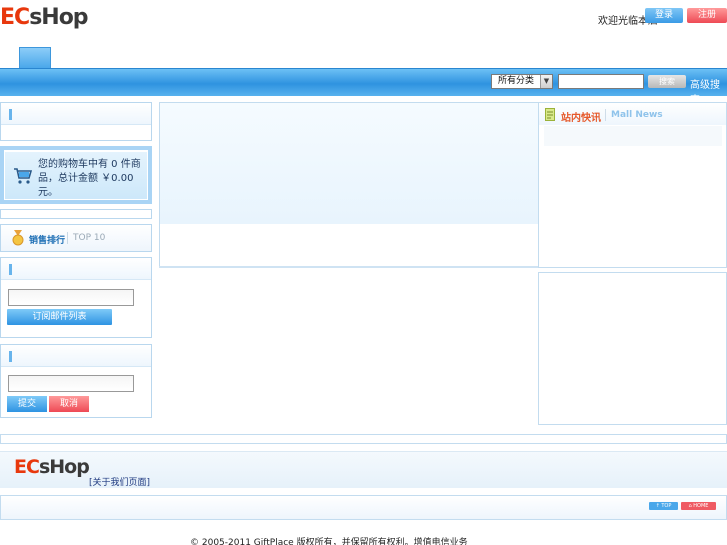  I want to click on top-ten-label: TOP 10, so click(89, 238).